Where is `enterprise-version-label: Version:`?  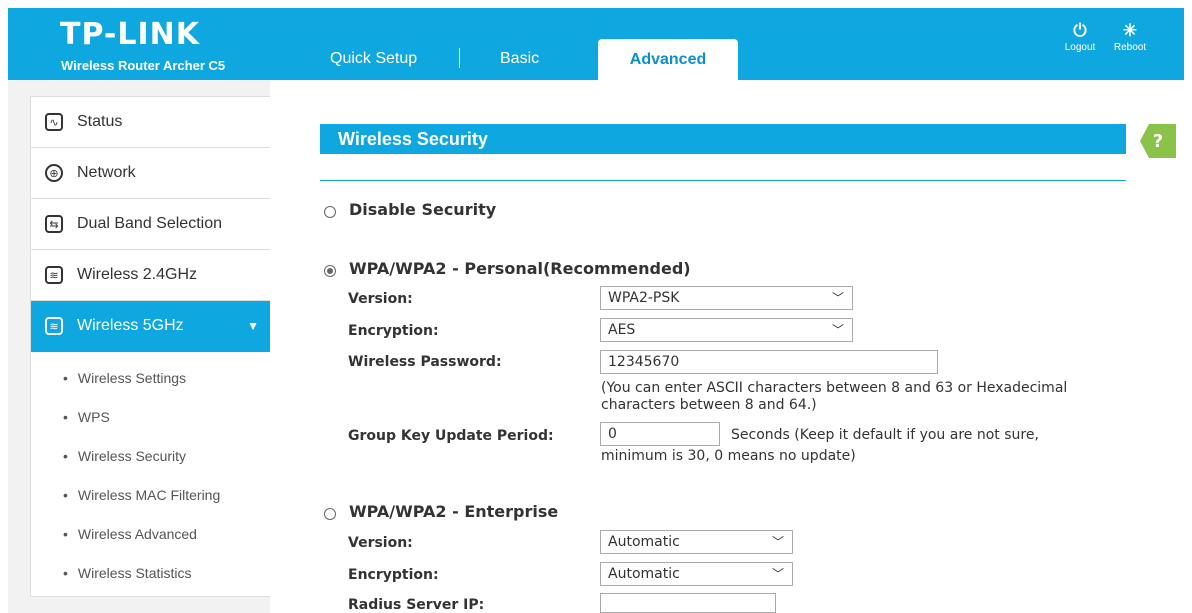
enterprise-version-label: Version: is located at coordinates (380, 543).